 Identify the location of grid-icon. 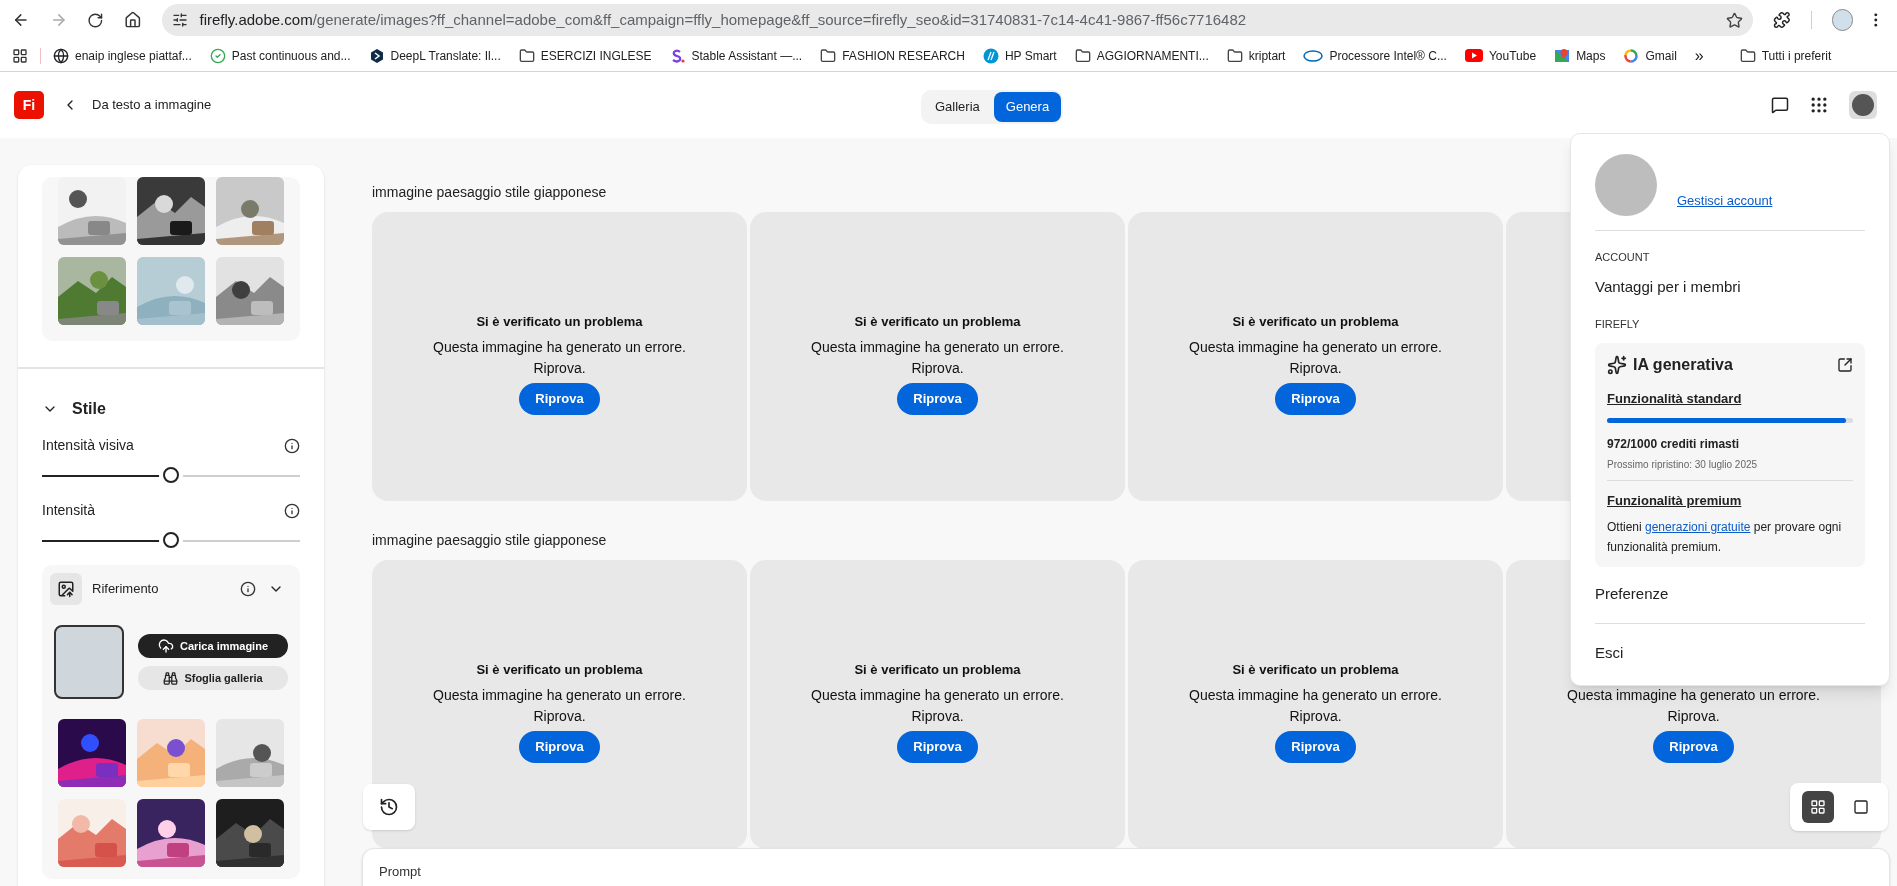
(1817, 807).